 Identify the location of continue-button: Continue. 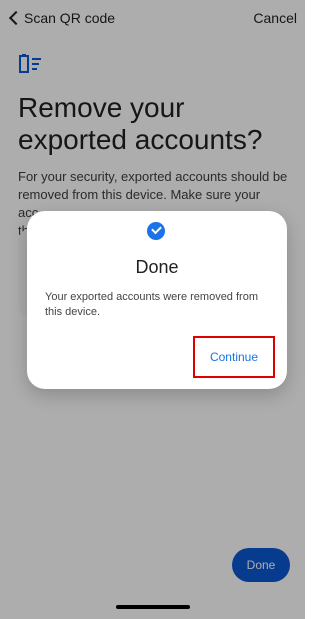
(234, 357).